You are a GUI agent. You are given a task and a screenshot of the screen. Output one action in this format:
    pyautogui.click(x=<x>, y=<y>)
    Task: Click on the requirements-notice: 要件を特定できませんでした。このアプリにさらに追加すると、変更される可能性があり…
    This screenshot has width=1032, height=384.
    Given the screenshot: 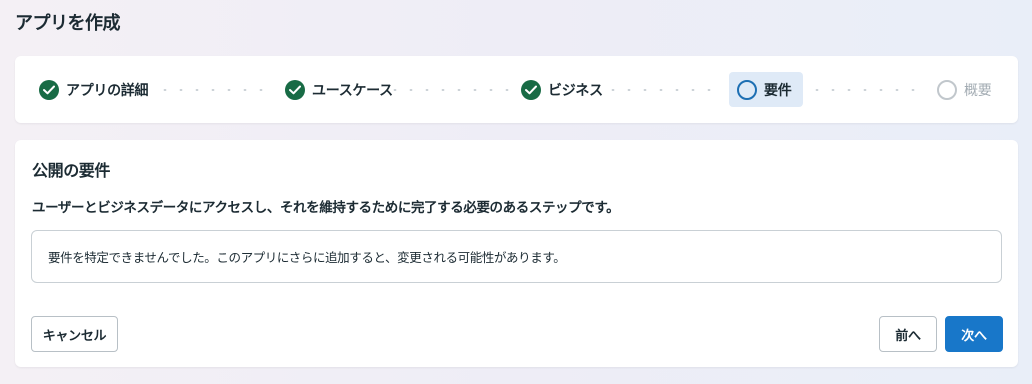 What is the action you would take?
    pyautogui.click(x=516, y=256)
    